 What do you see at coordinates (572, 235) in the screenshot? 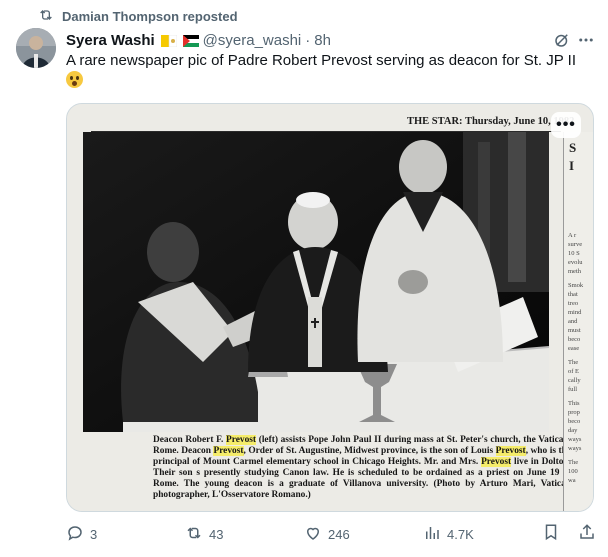
I see `side-snippet: A r` at bounding box center [572, 235].